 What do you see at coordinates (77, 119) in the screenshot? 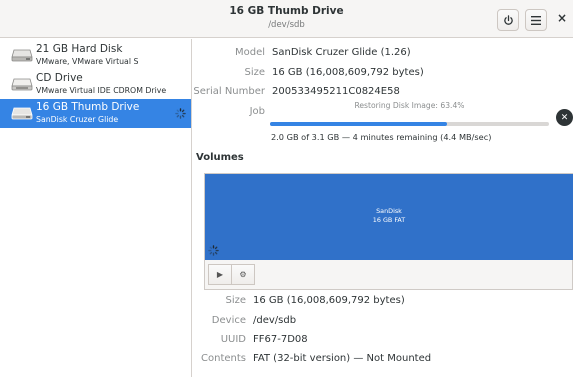
I see `drive-description: SanDisk Cruzer Glide` at bounding box center [77, 119].